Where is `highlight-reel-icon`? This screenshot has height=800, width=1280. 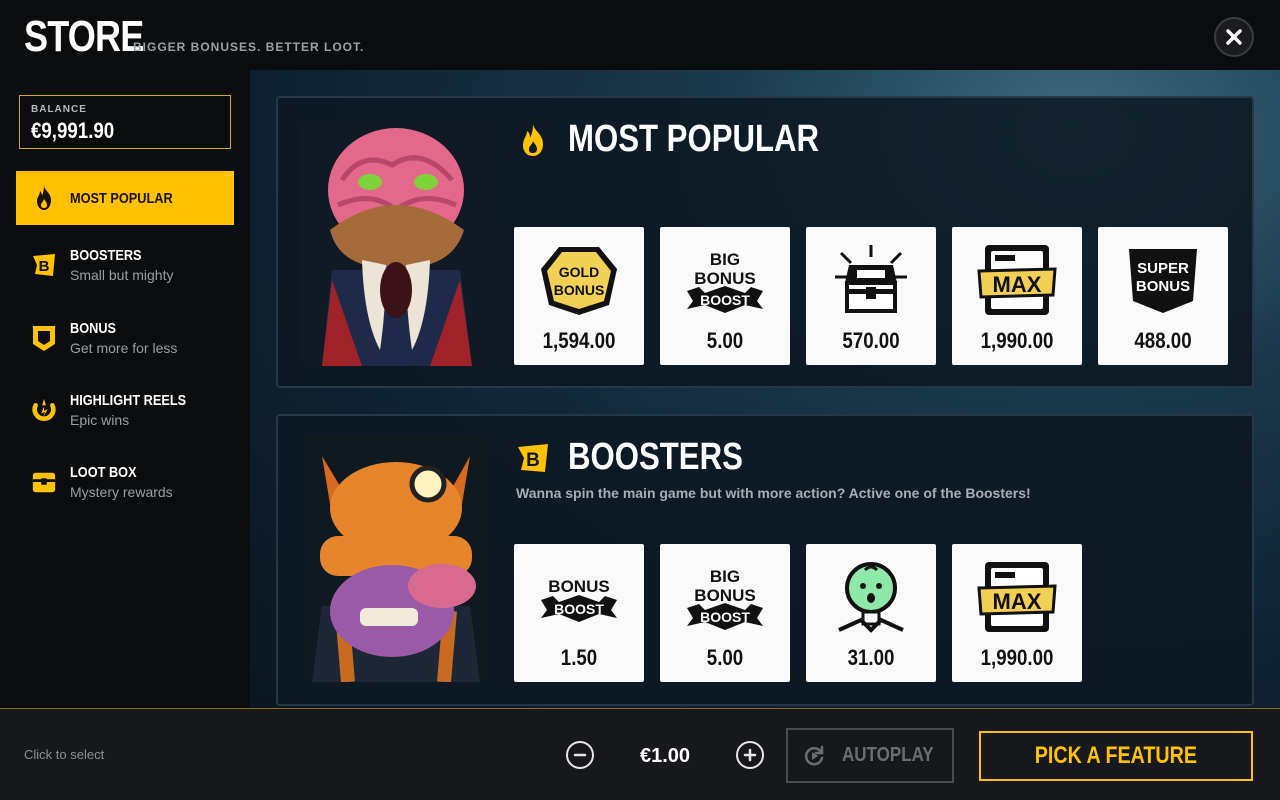 highlight-reel-icon is located at coordinates (44, 410).